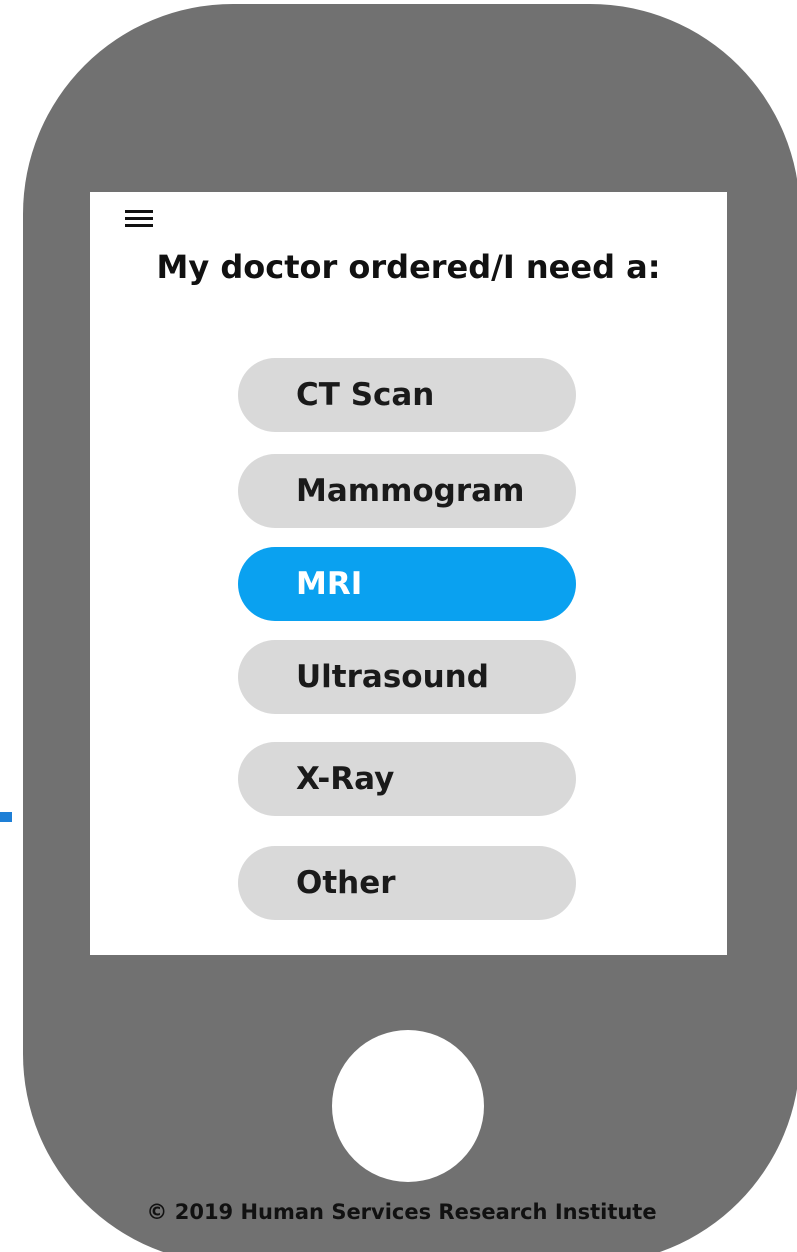  What do you see at coordinates (407, 584) in the screenshot?
I see `option-mri-button: MRI` at bounding box center [407, 584].